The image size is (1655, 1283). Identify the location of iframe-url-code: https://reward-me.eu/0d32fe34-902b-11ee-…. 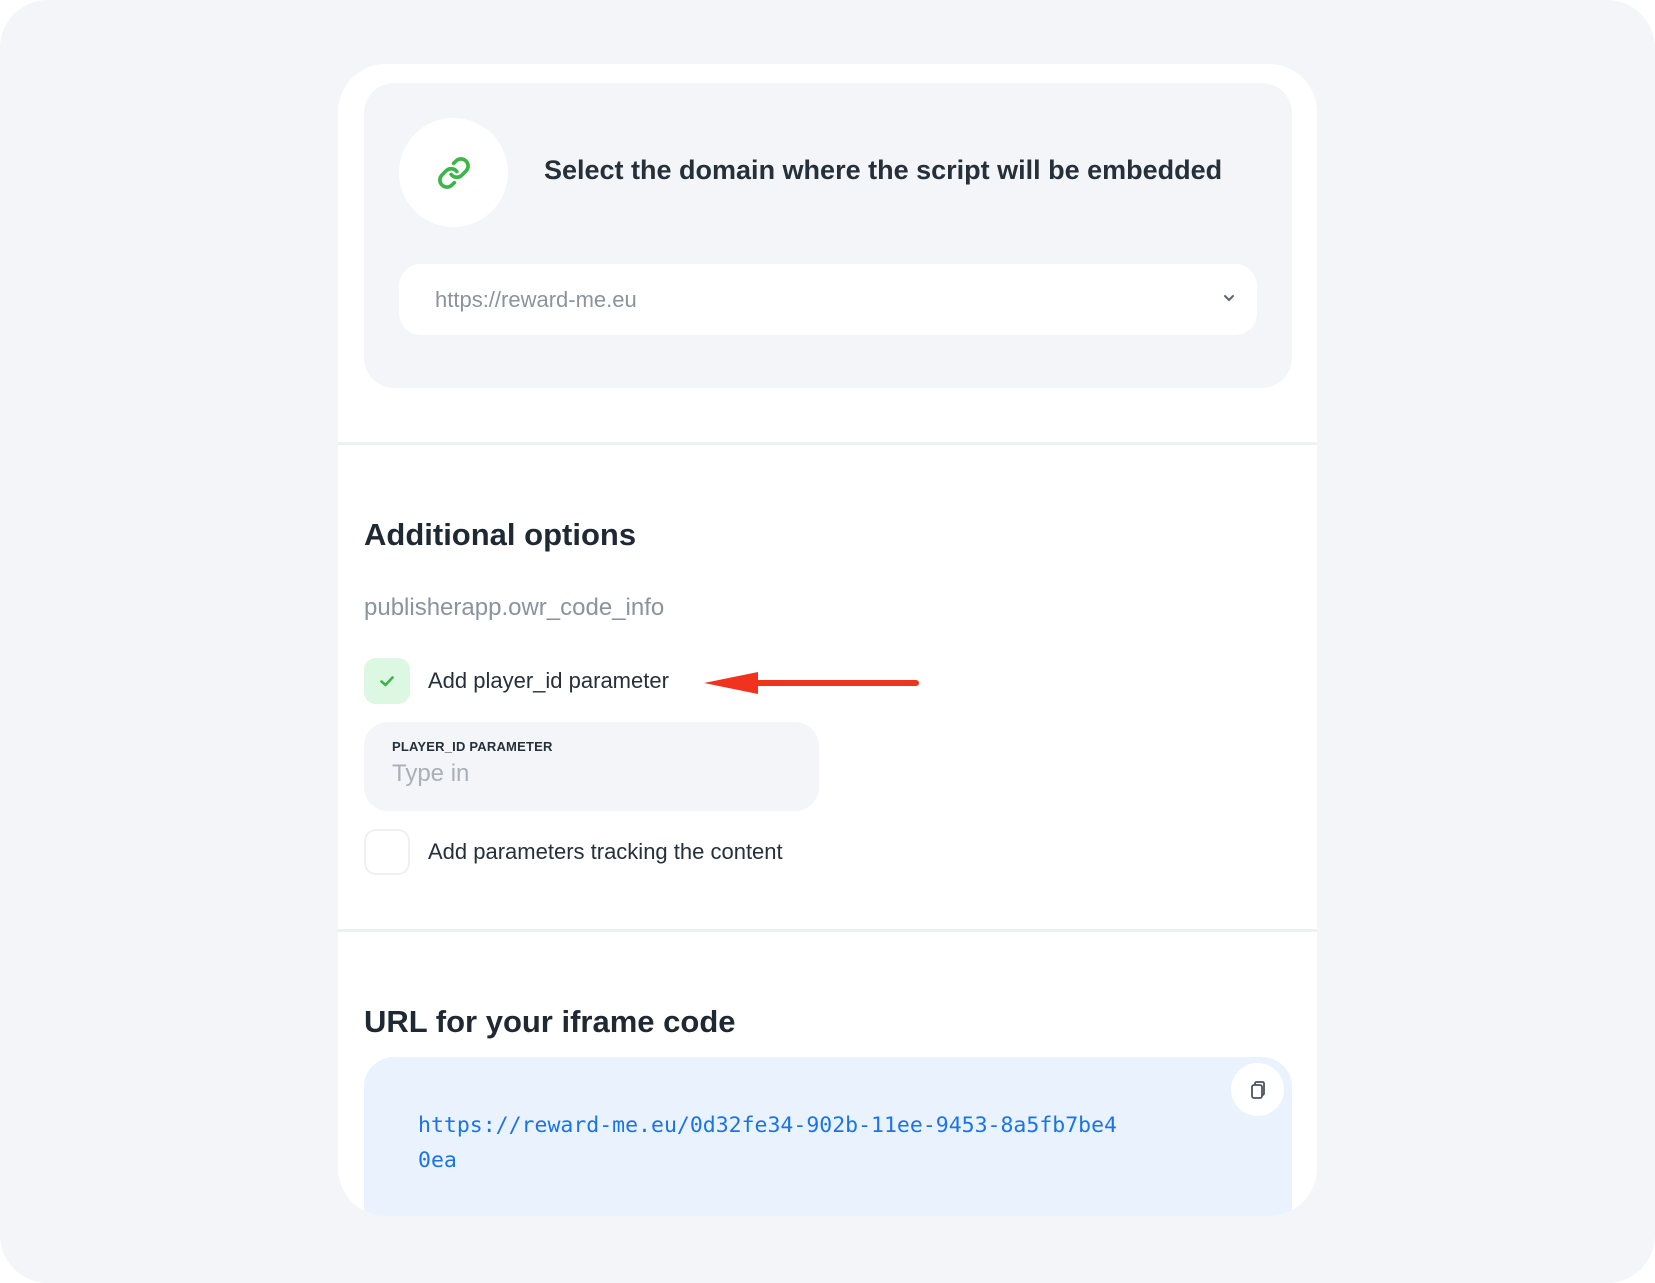
(768, 1143).